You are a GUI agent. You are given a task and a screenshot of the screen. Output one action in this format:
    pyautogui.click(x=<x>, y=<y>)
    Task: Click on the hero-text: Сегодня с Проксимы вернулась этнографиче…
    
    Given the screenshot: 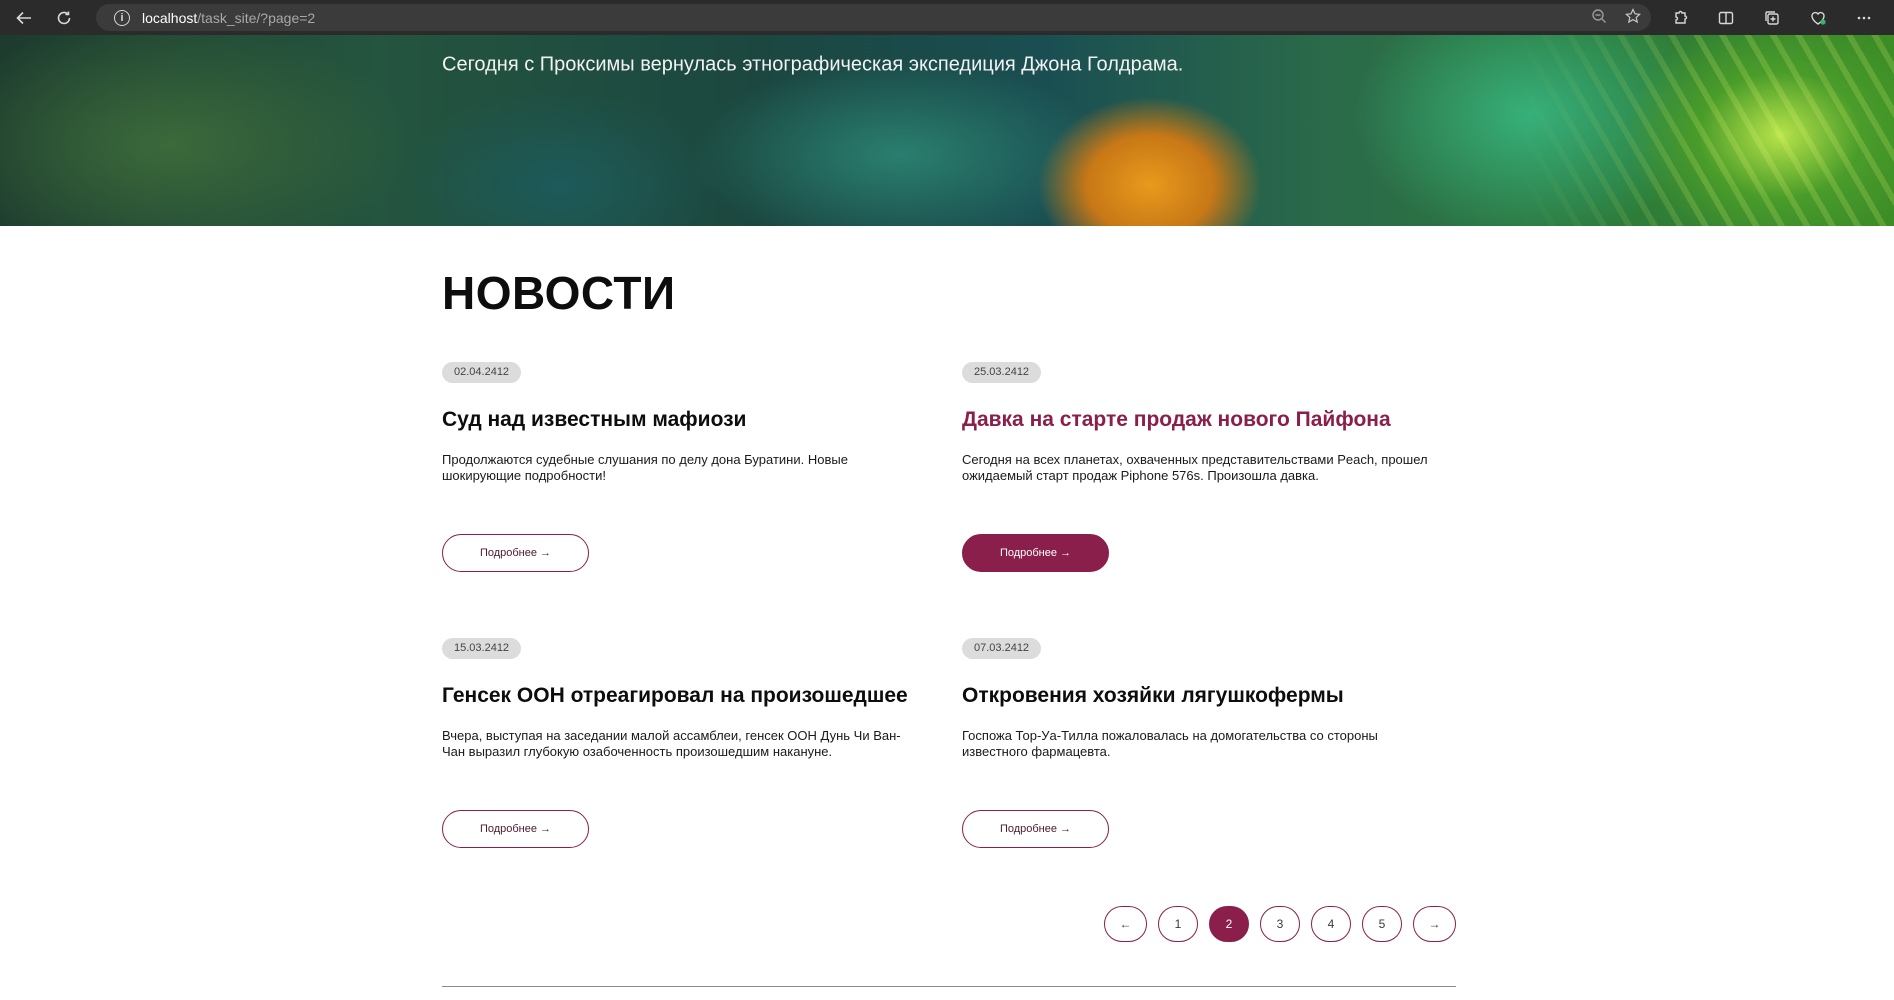 What is the action you would take?
    pyautogui.click(x=813, y=64)
    